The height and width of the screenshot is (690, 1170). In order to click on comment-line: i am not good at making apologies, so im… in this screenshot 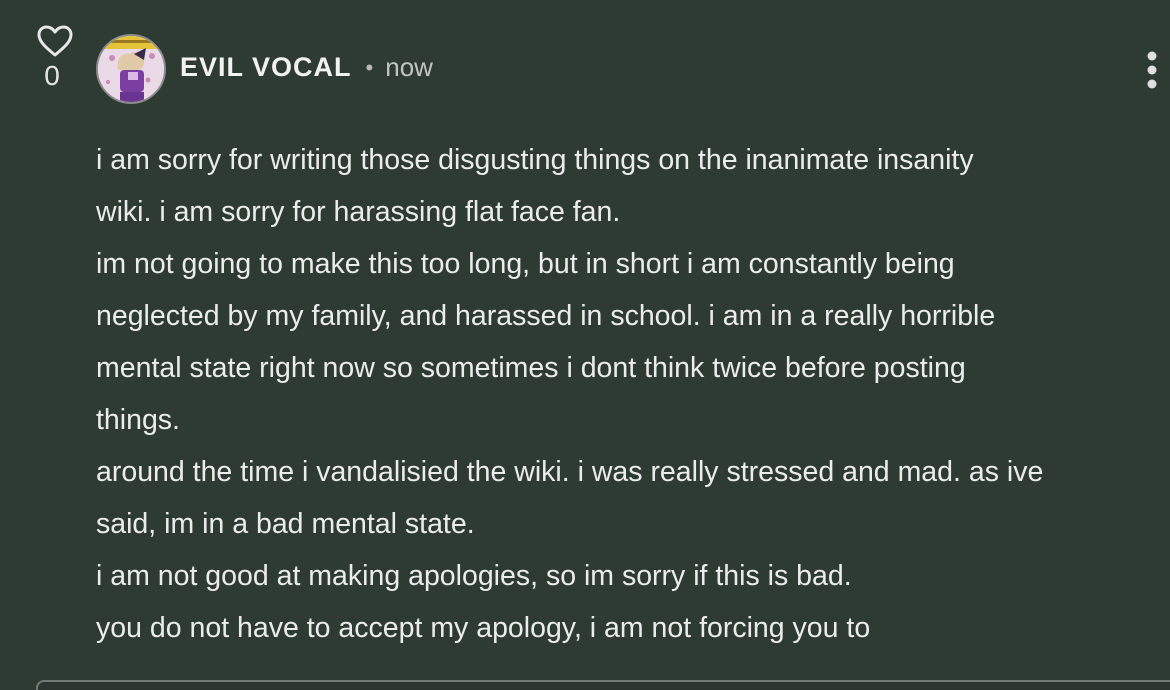, I will do `click(474, 576)`.